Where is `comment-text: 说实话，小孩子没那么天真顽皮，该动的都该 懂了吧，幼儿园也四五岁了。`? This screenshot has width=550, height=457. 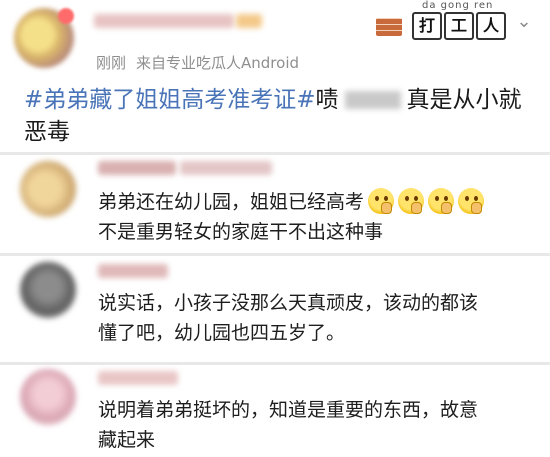
comment-text: 说实话，小孩子没那么天真顽皮，该动的都该 懂了吧，幼儿园也四五岁了。 is located at coordinates (318, 318).